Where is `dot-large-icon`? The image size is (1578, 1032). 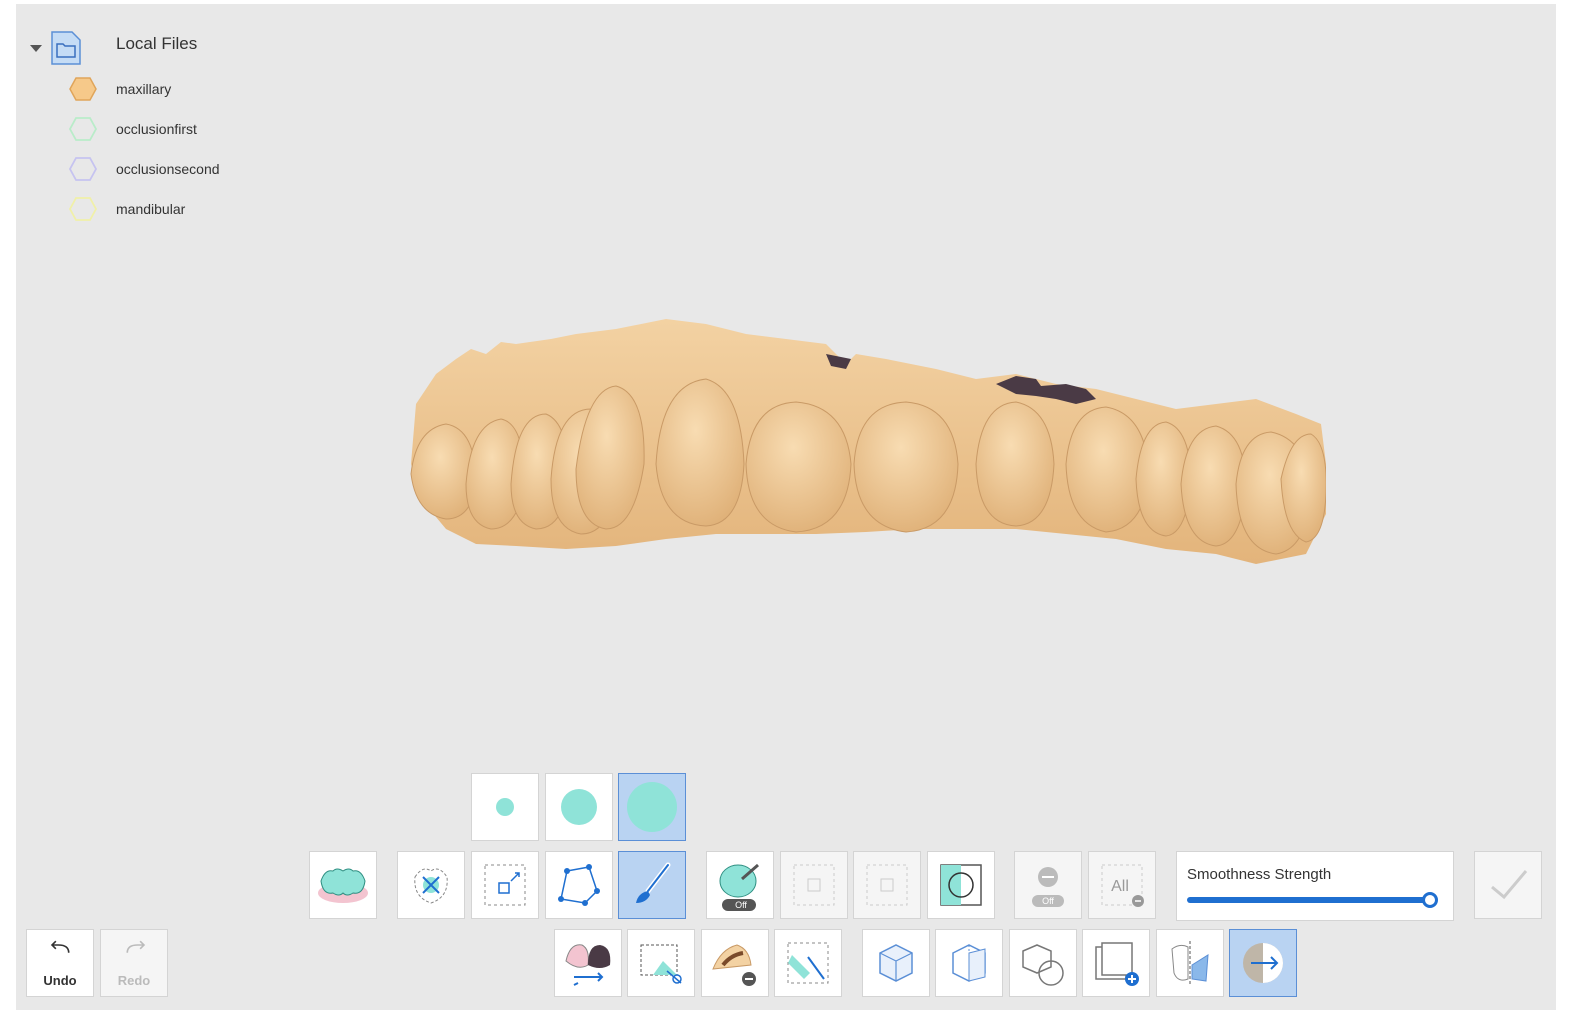
dot-large-icon is located at coordinates (652, 807).